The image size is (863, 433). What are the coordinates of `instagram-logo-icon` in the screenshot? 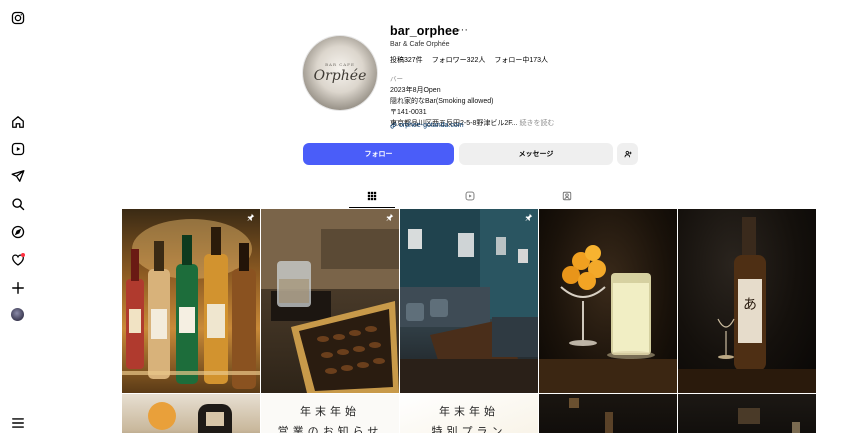 It's located at (18, 18).